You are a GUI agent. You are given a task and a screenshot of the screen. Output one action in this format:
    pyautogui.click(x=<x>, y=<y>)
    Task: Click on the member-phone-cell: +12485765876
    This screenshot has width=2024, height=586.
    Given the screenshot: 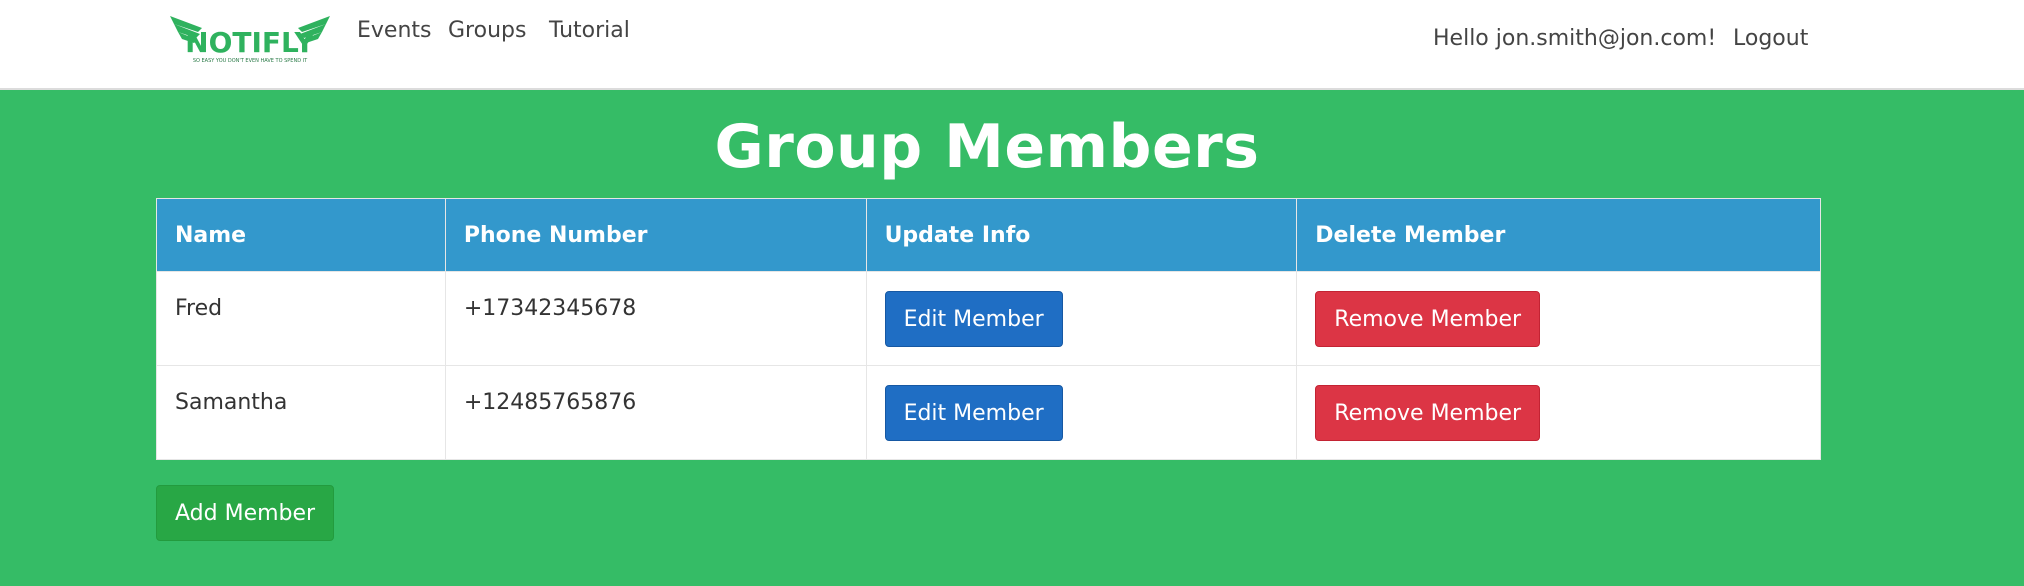 What is the action you would take?
    pyautogui.click(x=655, y=412)
    